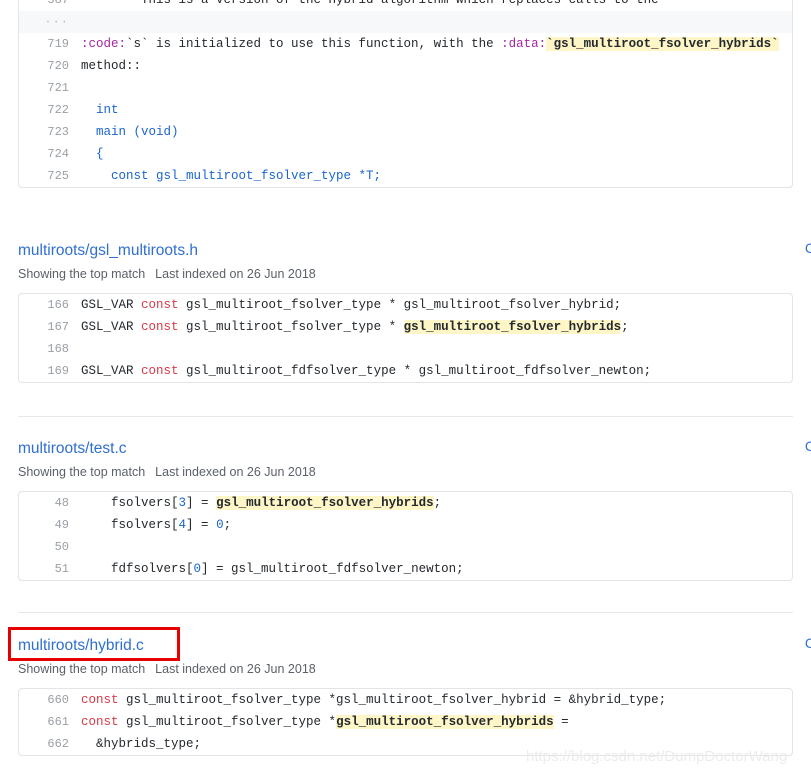 The image size is (811, 775). I want to click on line-number: 587, so click(58, 3).